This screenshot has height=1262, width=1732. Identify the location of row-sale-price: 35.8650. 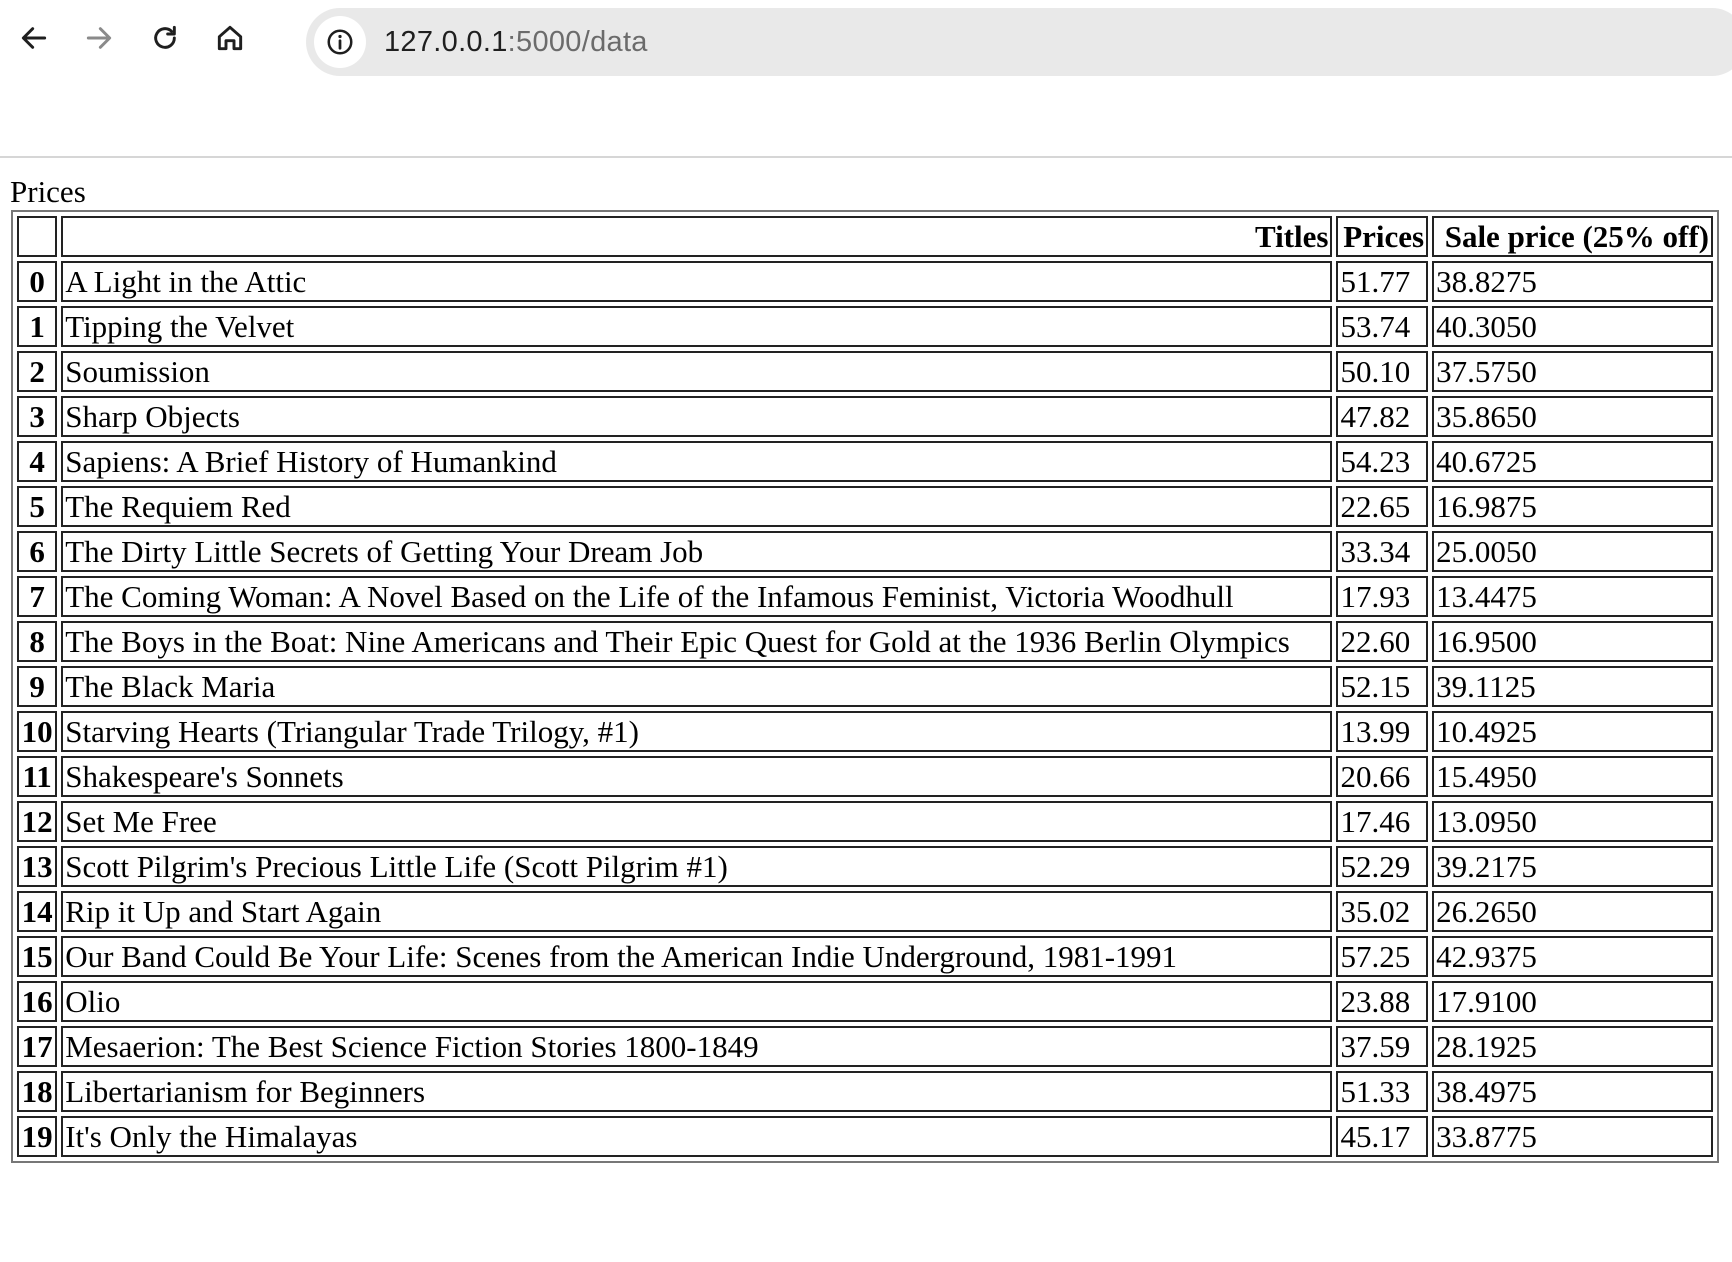
(1572, 416).